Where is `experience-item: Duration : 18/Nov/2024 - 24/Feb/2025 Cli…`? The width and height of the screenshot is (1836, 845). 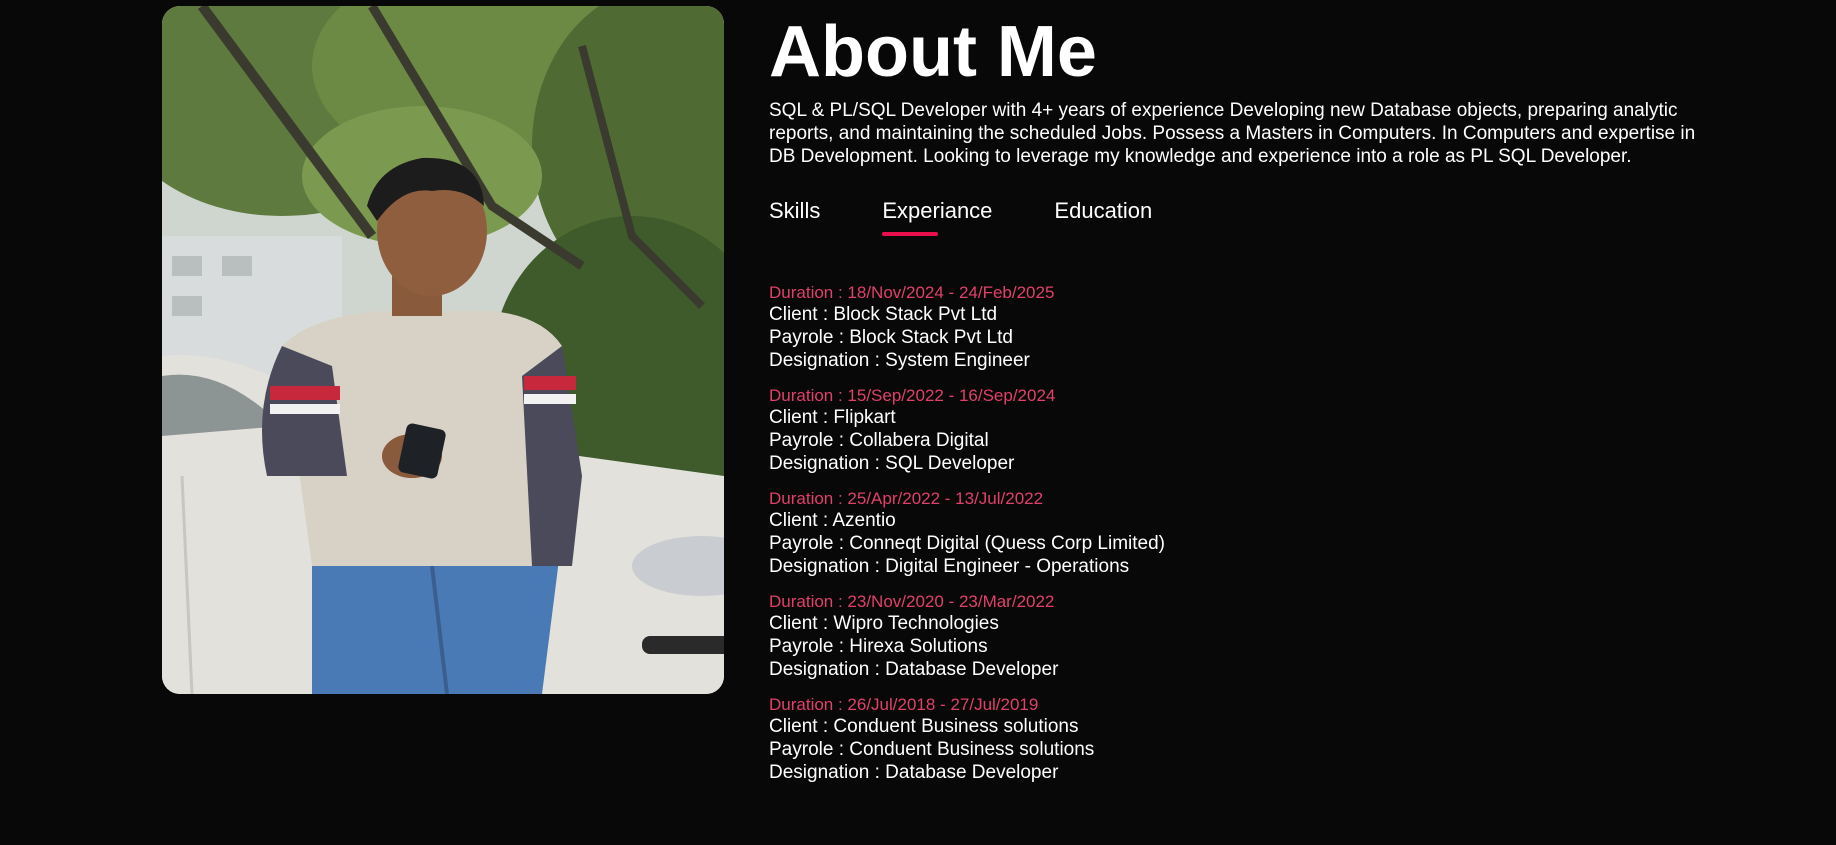 experience-item: Duration : 18/Nov/2024 - 24/Feb/2025 Cli… is located at coordinates (1239, 327).